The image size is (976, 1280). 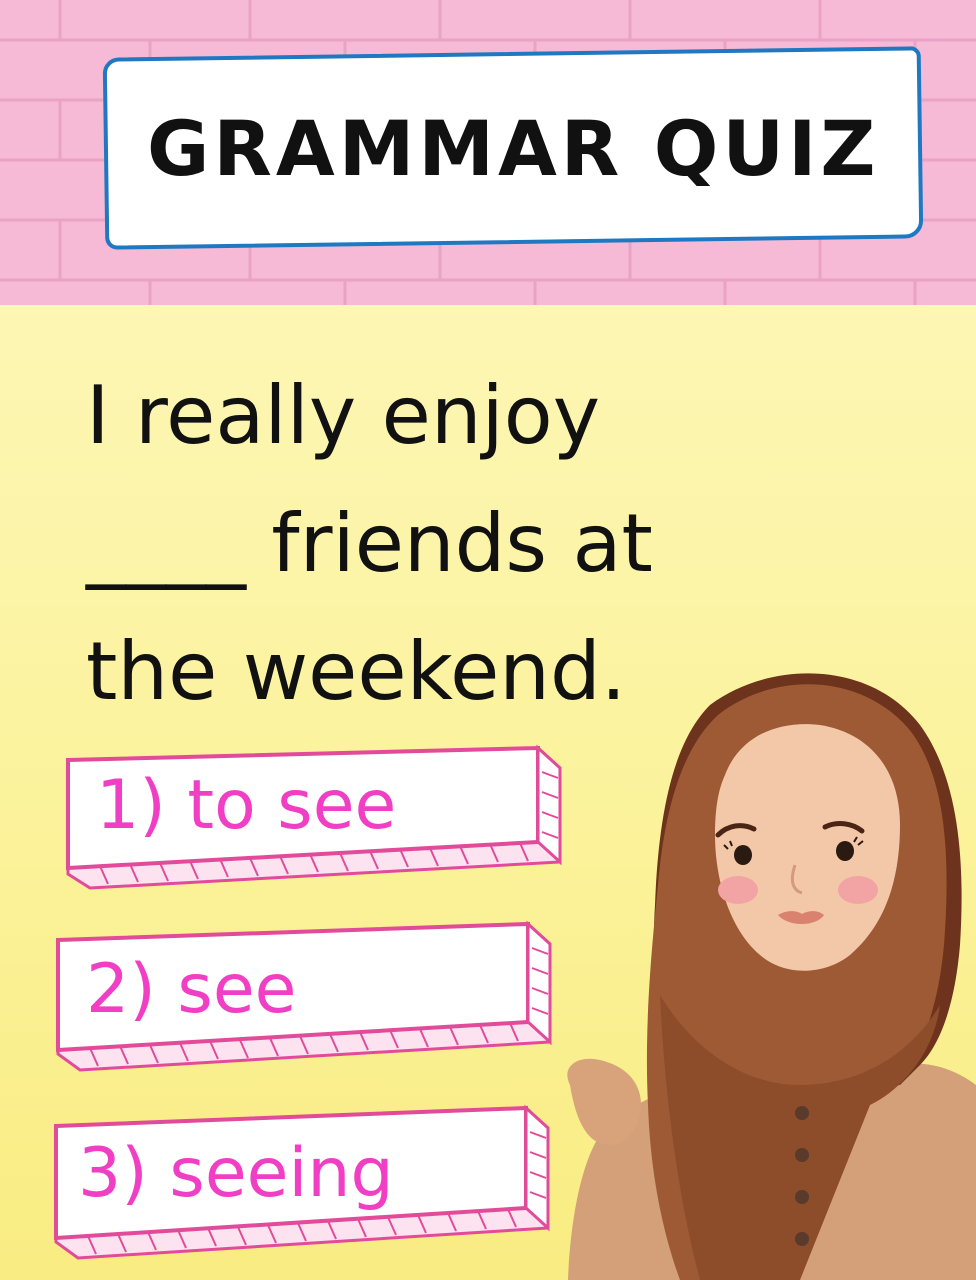 What do you see at coordinates (743, 855) in the screenshot?
I see `left-eye` at bounding box center [743, 855].